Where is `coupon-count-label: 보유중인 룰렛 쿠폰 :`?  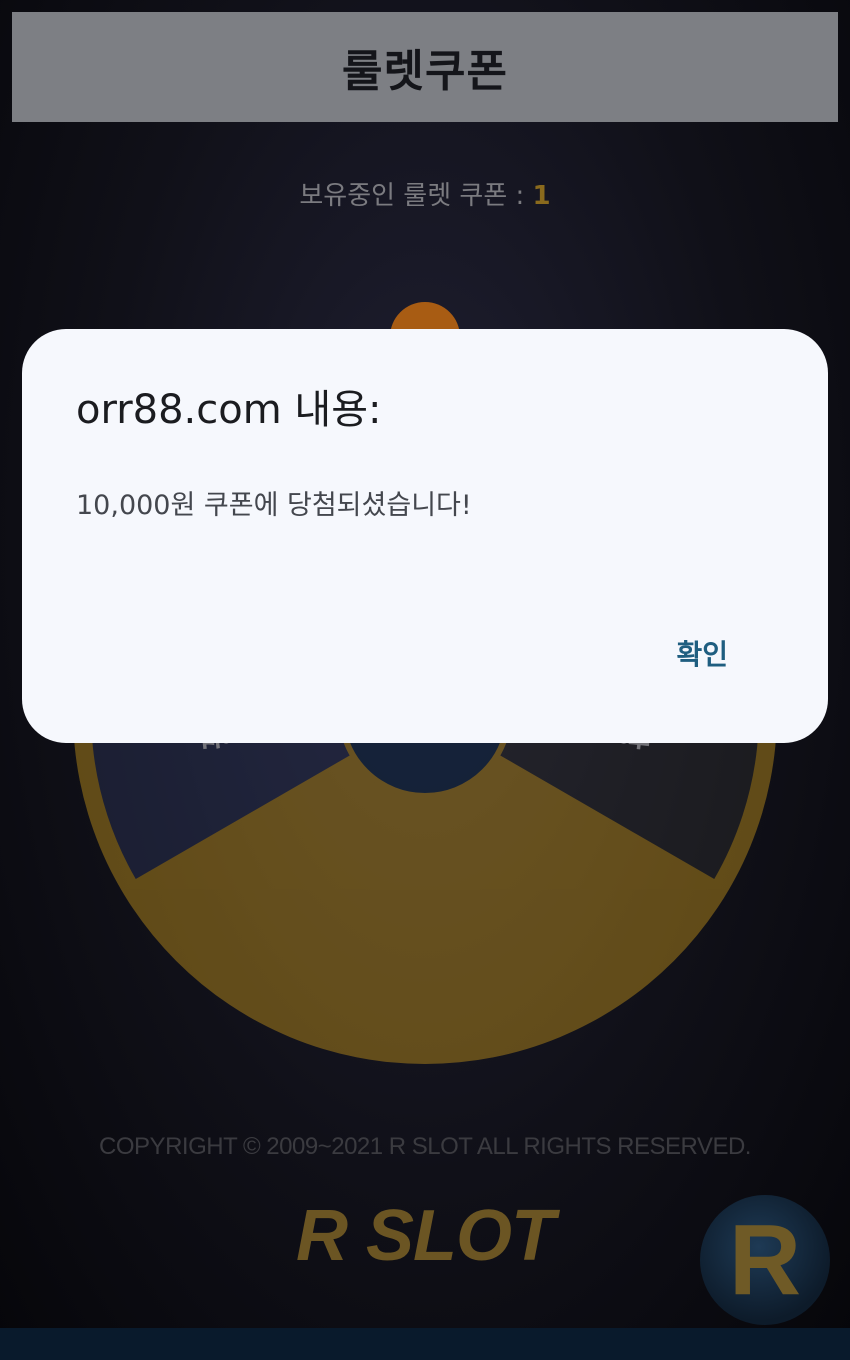
coupon-count-label: 보유중인 룰렛 쿠폰 : is located at coordinates (416, 196).